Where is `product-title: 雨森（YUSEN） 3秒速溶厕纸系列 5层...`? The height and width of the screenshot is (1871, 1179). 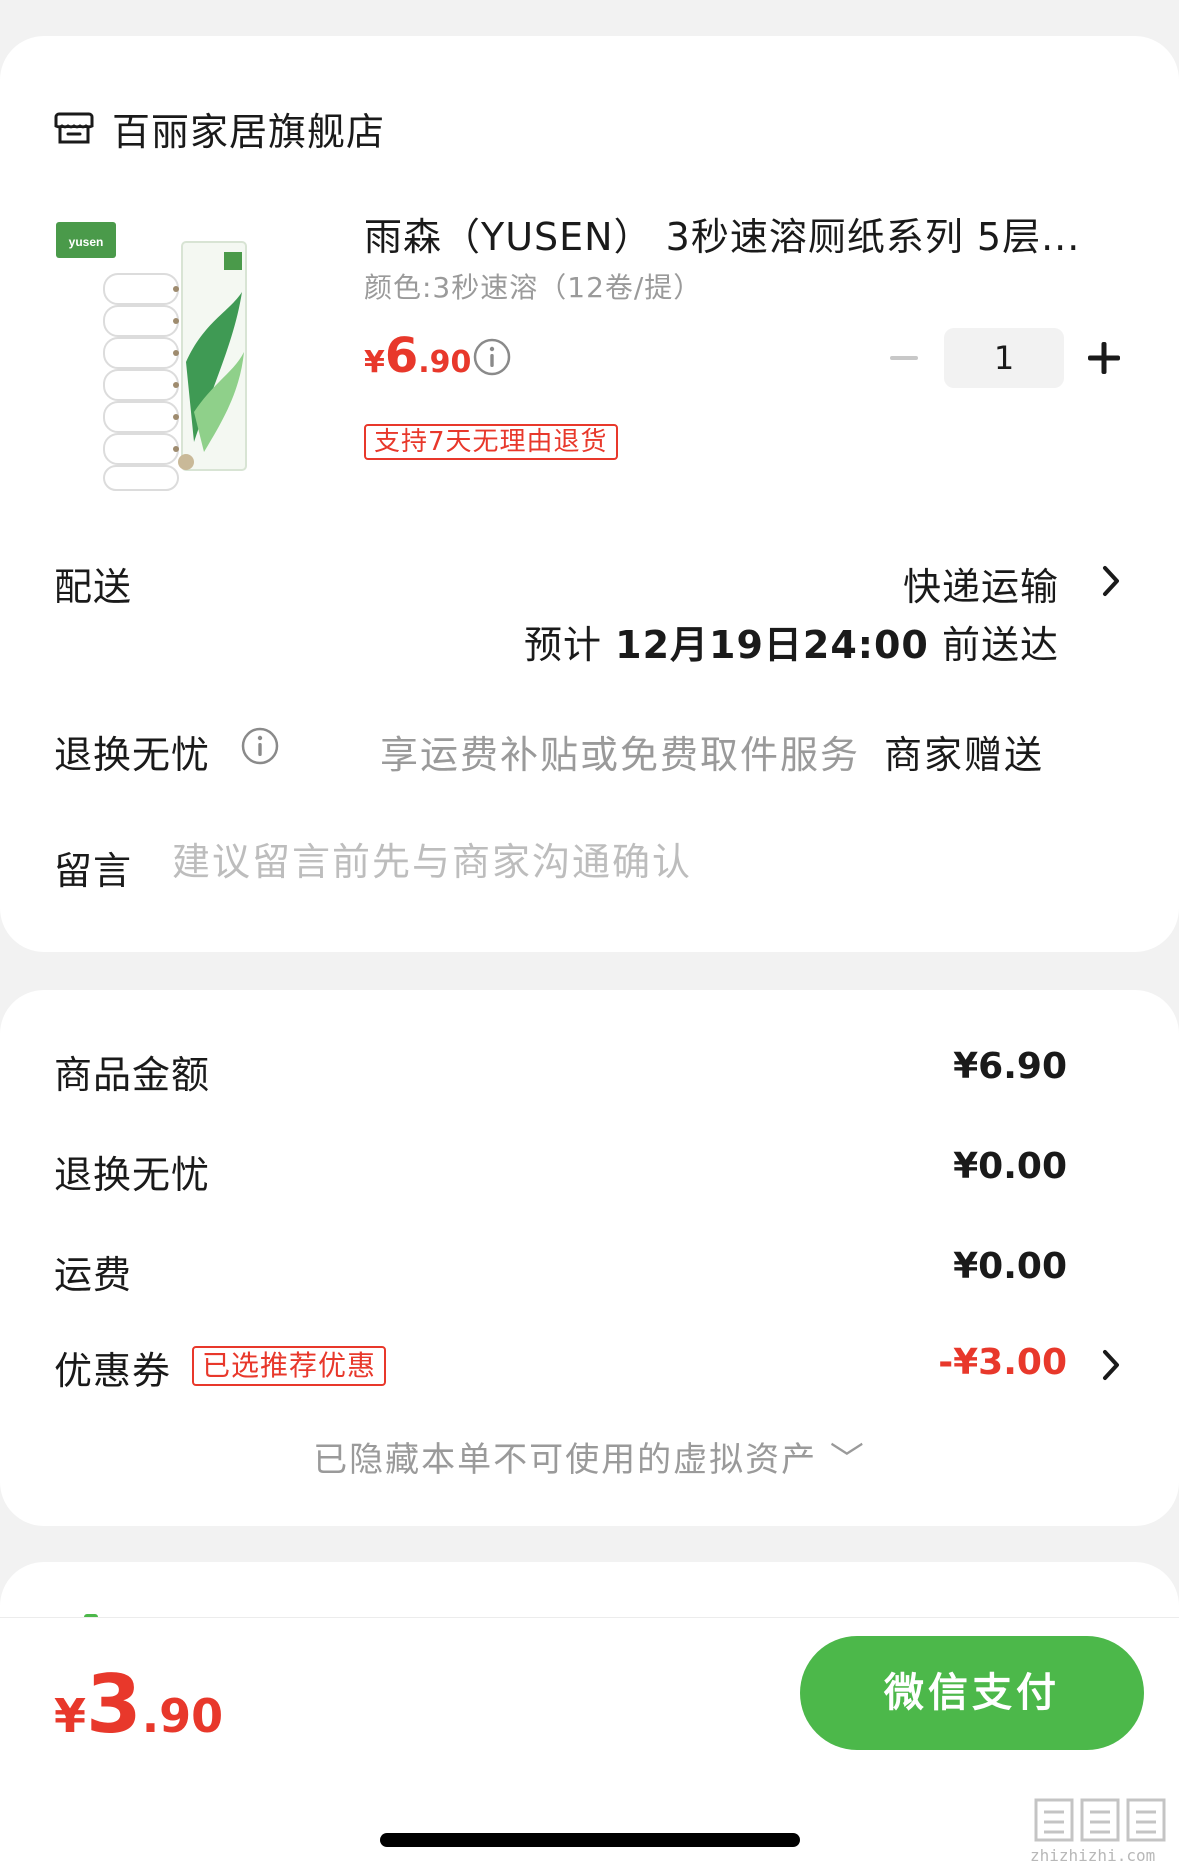
product-title: 雨森（YUSEN） 3秒速溶厕纸系列 5层... is located at coordinates (744, 233).